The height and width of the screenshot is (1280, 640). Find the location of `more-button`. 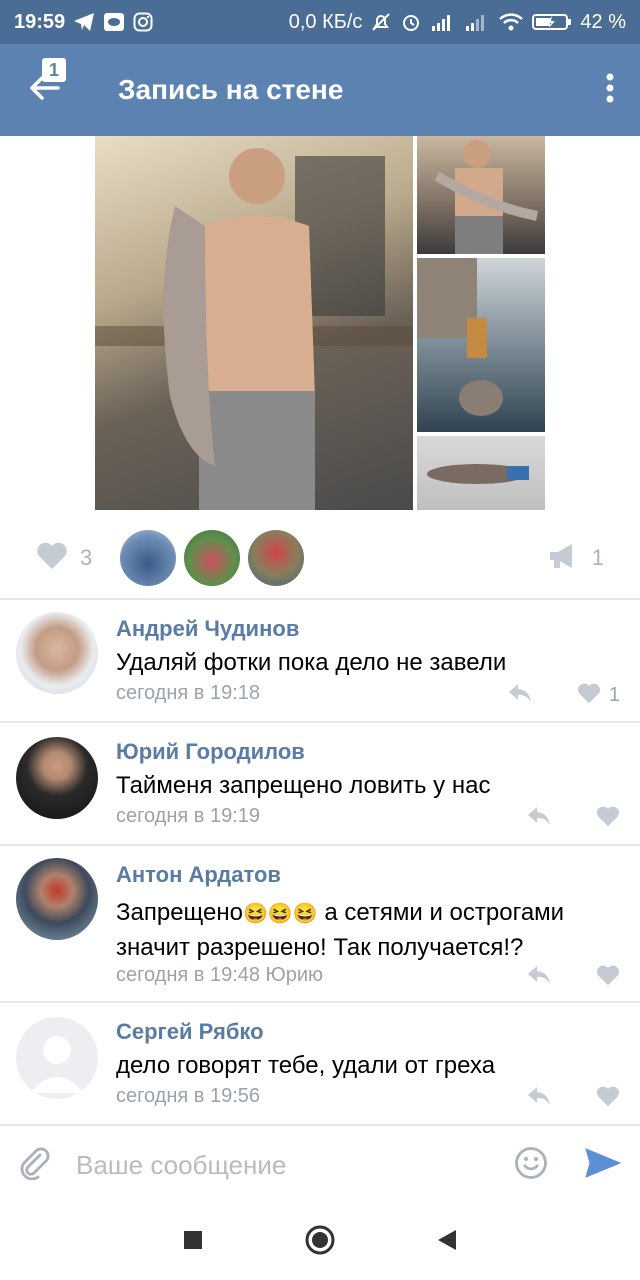

more-button is located at coordinates (610, 90).